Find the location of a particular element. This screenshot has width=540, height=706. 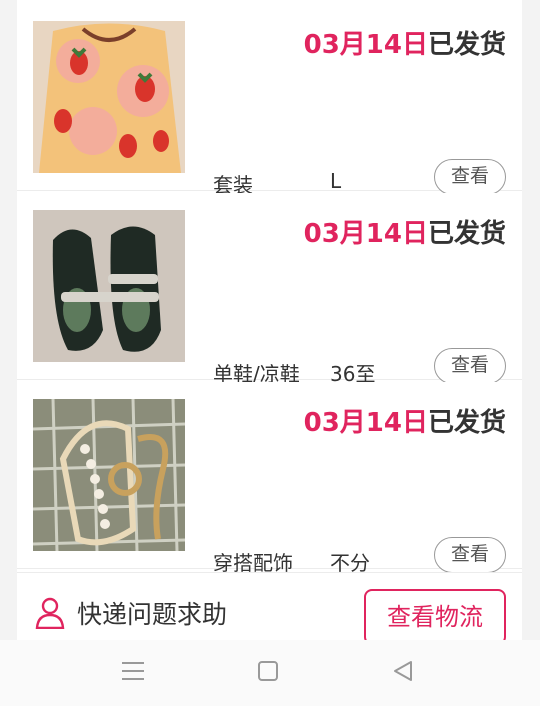

delivery-help: 快递问题求助 is located at coordinates (131, 613).